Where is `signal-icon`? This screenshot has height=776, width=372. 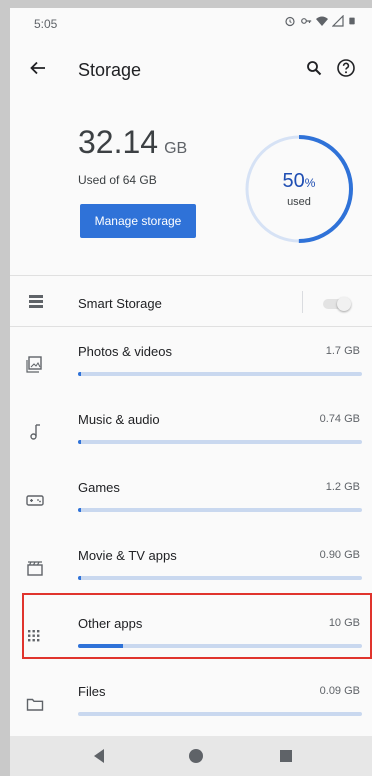 signal-icon is located at coordinates (338, 21).